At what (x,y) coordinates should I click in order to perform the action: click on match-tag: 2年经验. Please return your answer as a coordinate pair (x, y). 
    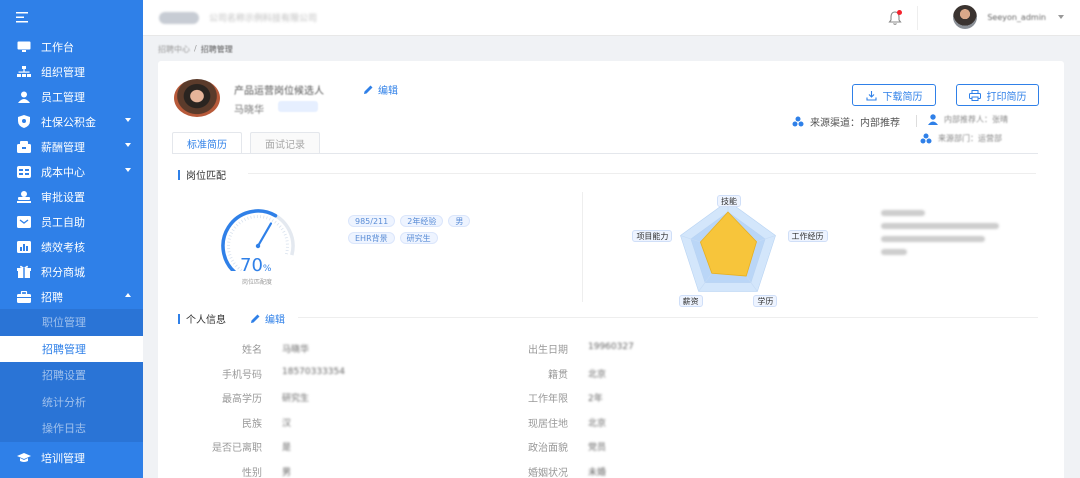
    Looking at the image, I should click on (422, 221).